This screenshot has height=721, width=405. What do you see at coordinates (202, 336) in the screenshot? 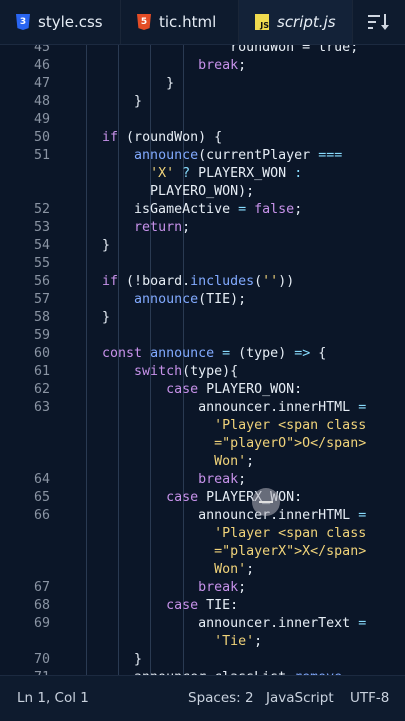
I see `code-line: 59` at bounding box center [202, 336].